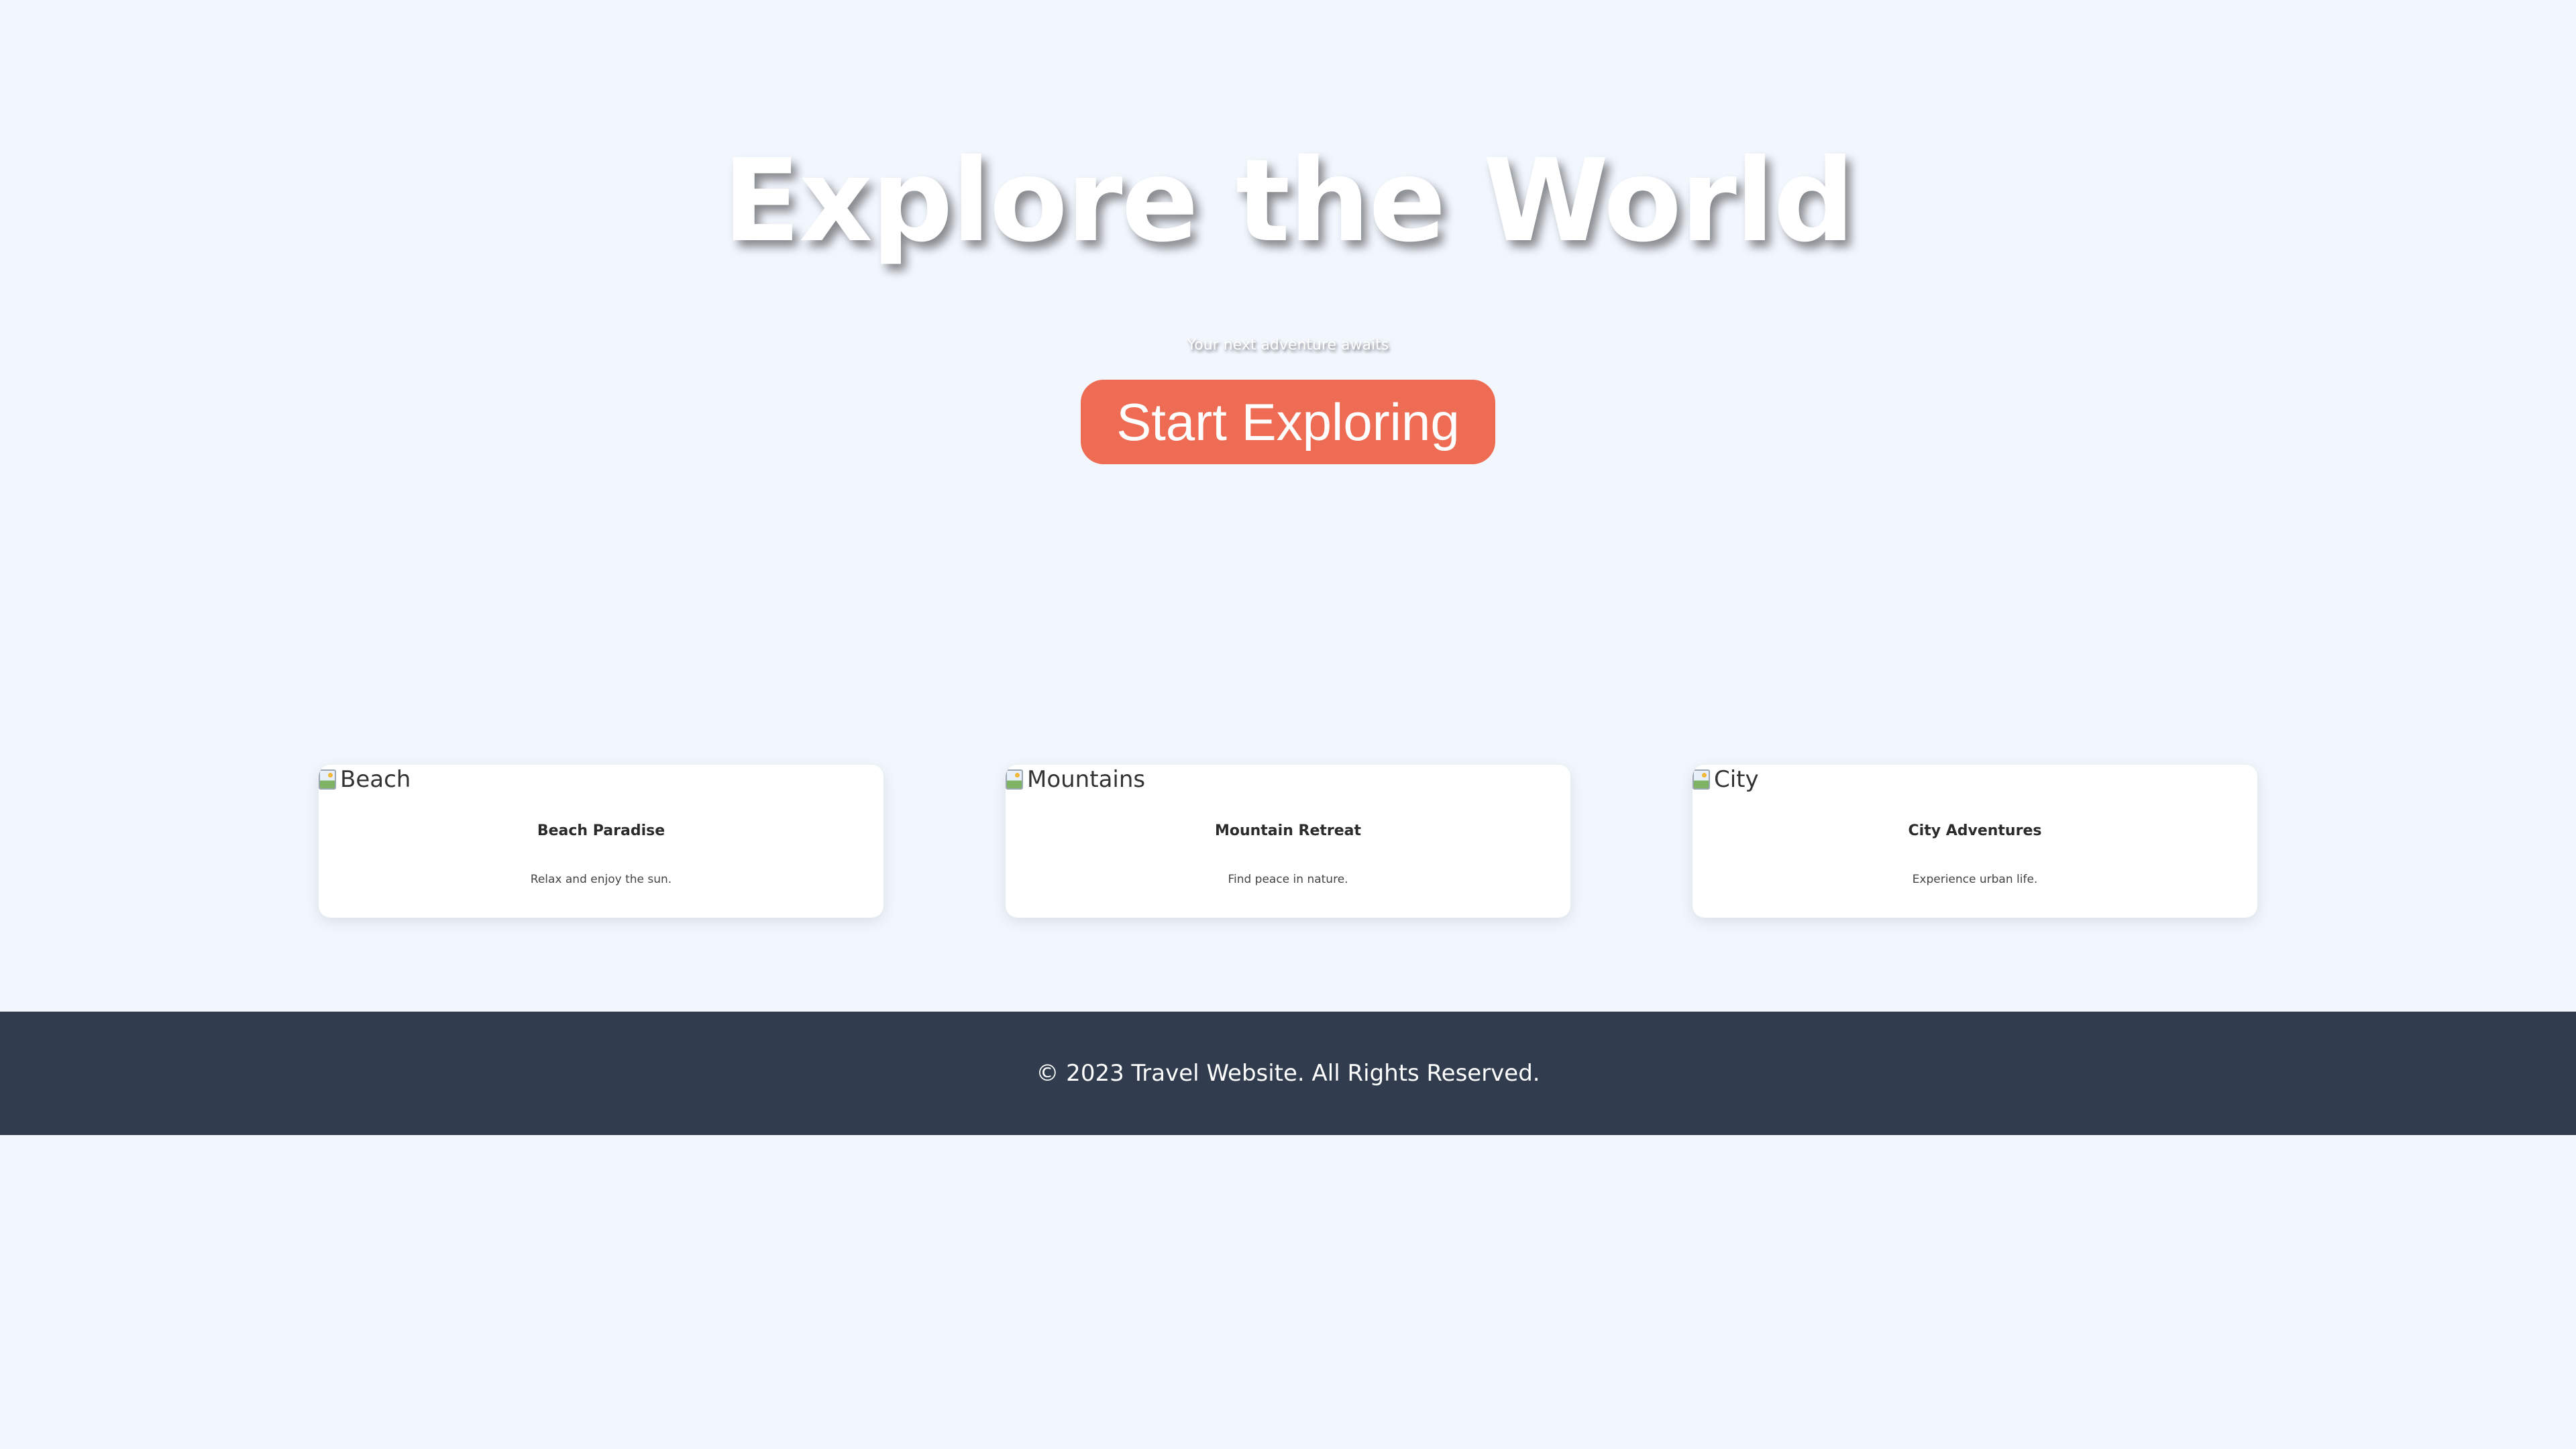 Image resolution: width=2576 pixels, height=1449 pixels. What do you see at coordinates (1288, 830) in the screenshot?
I see `card-title: Mountain Retreat` at bounding box center [1288, 830].